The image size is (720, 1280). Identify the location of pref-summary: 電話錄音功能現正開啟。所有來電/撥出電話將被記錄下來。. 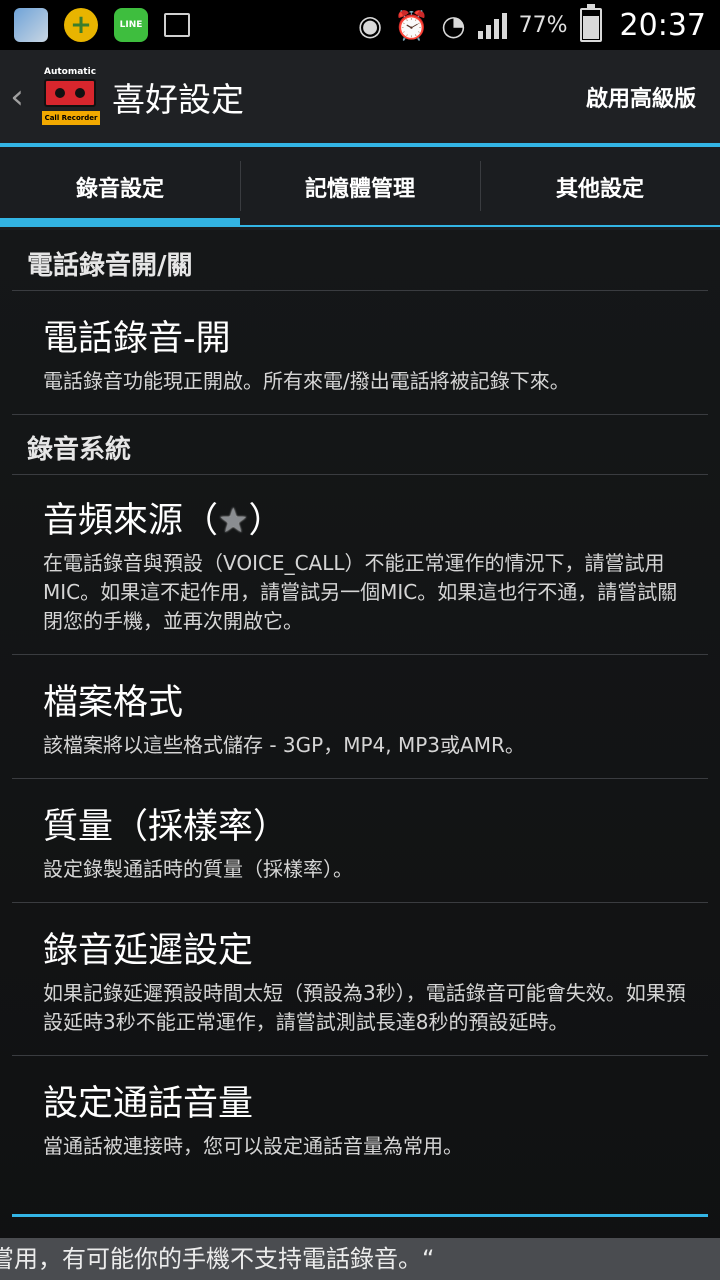
(306, 381).